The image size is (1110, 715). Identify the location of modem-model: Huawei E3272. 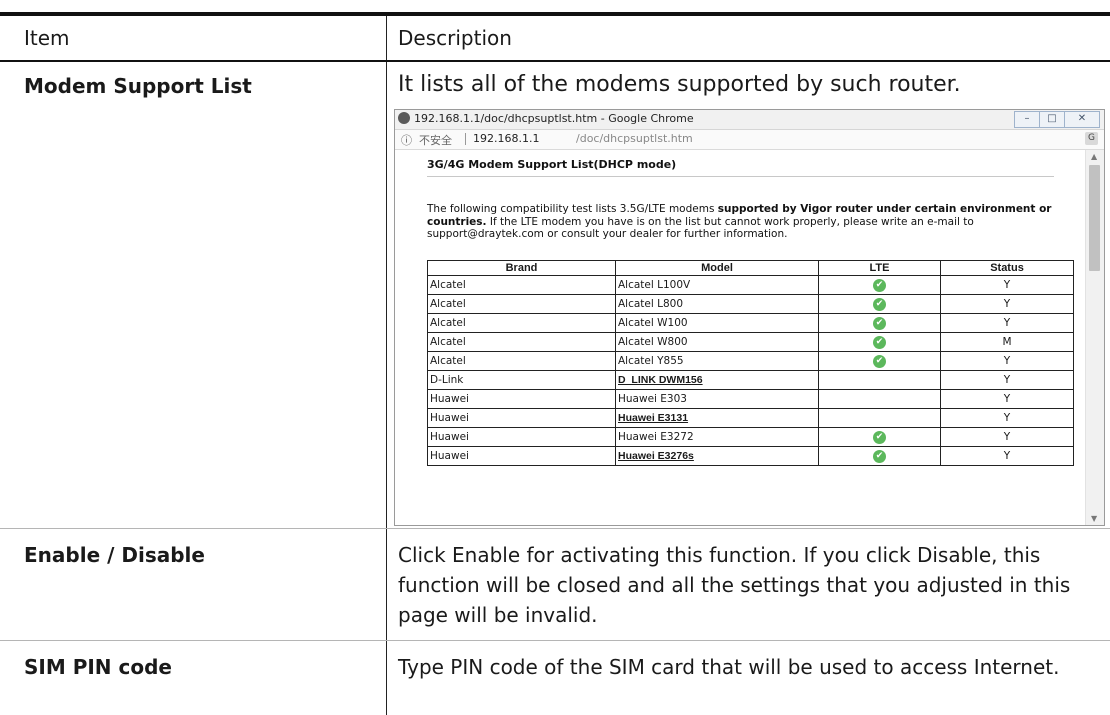
(717, 437).